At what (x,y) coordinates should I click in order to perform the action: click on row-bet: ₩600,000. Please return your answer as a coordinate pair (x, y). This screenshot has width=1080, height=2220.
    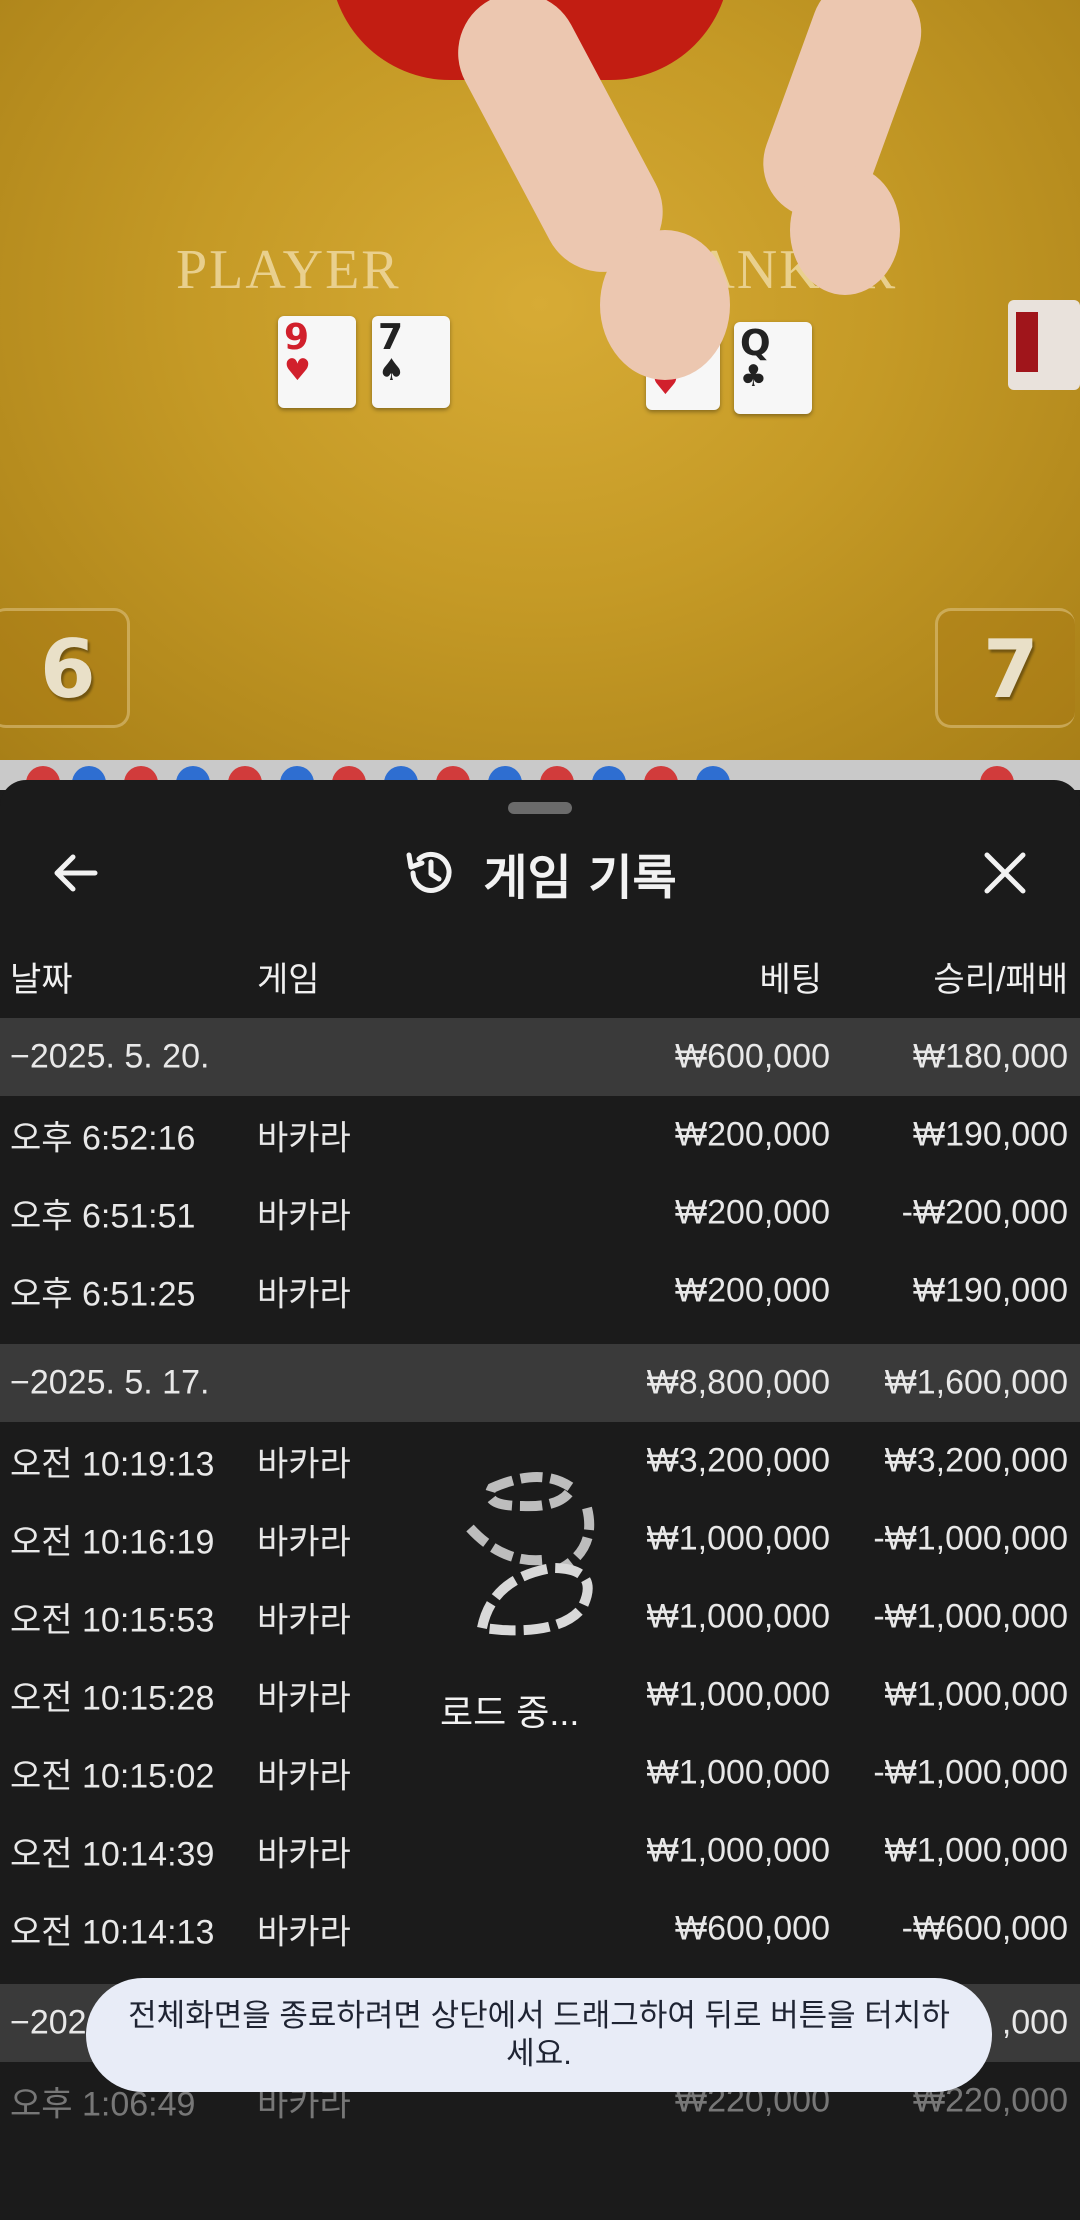
    Looking at the image, I should click on (752, 1928).